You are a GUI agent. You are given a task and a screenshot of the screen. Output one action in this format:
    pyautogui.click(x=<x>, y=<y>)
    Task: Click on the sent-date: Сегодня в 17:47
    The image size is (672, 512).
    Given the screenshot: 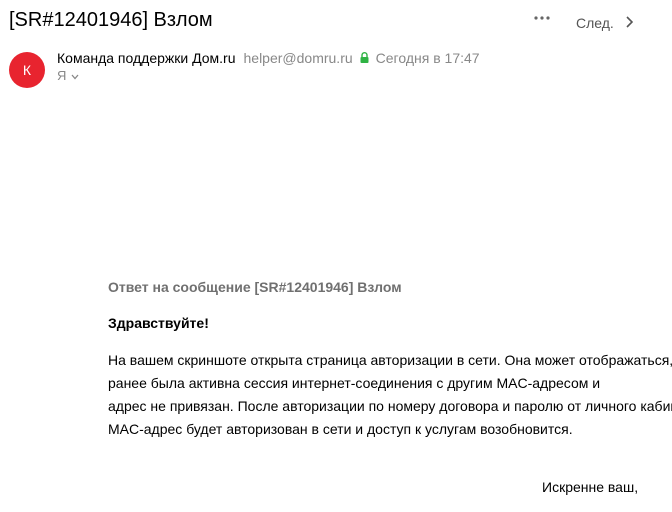 What is the action you would take?
    pyautogui.click(x=427, y=58)
    